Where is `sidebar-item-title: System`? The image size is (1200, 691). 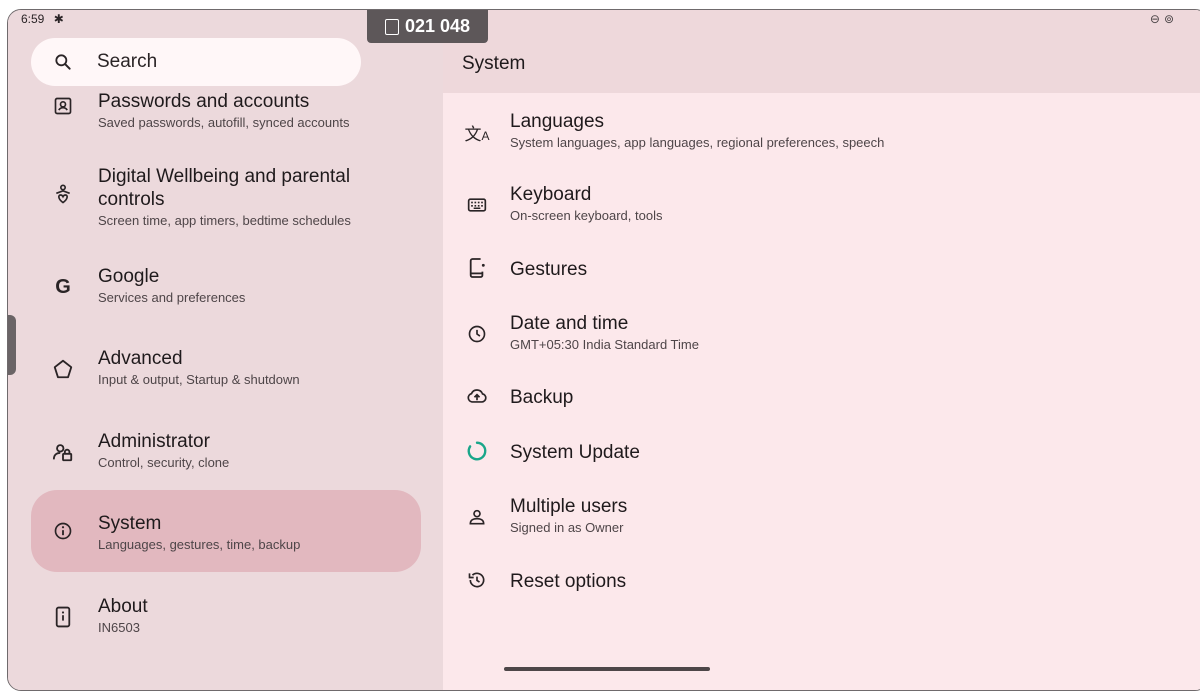
sidebar-item-title: System is located at coordinates (130, 523).